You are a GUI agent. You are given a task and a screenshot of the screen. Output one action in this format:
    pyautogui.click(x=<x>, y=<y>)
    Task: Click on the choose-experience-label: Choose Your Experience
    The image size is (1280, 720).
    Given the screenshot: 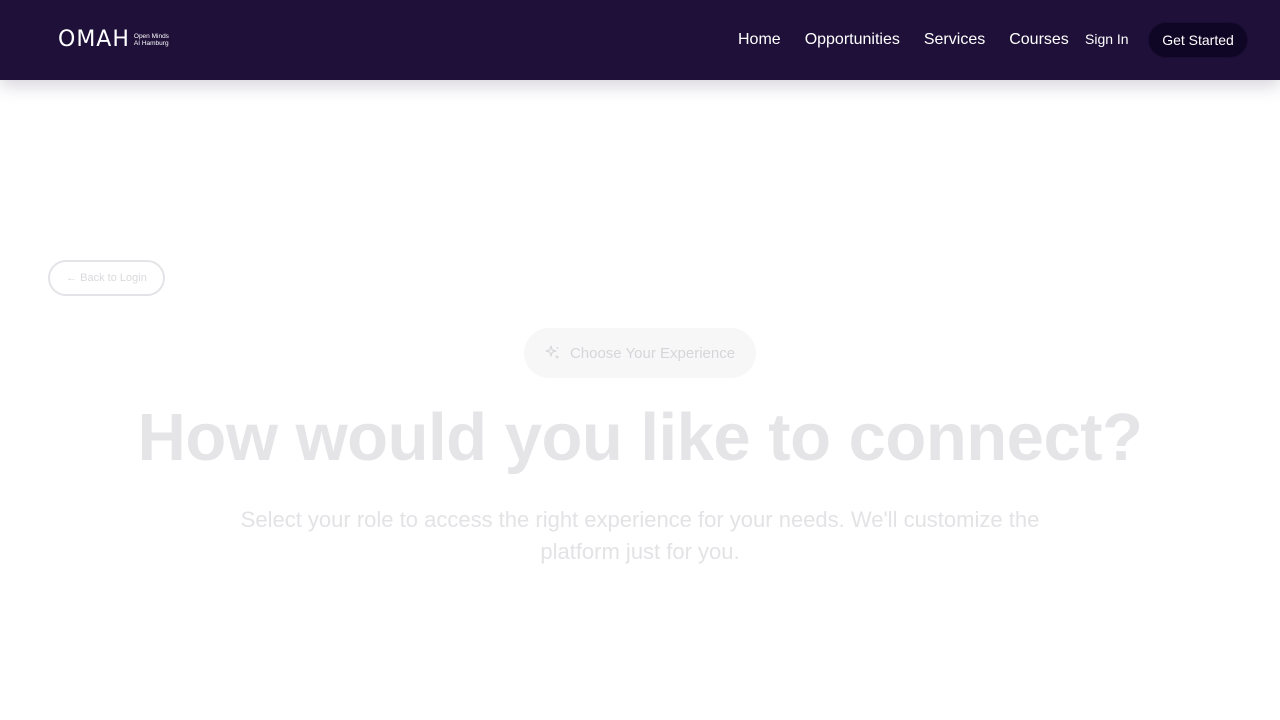 What is the action you would take?
    pyautogui.click(x=652, y=353)
    